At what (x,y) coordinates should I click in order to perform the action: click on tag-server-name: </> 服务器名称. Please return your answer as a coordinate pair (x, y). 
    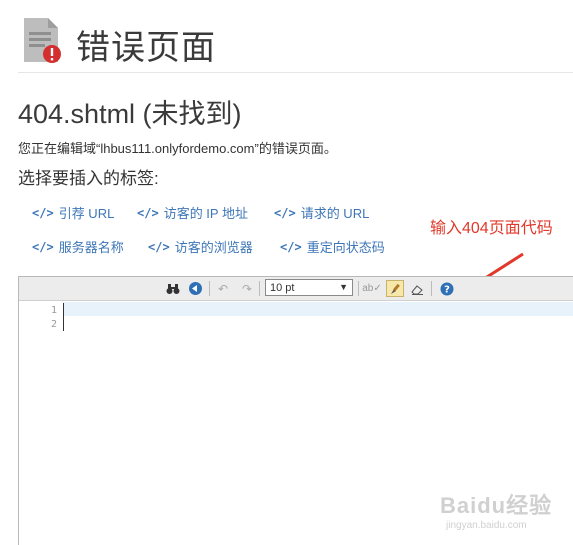
    Looking at the image, I should click on (78, 246).